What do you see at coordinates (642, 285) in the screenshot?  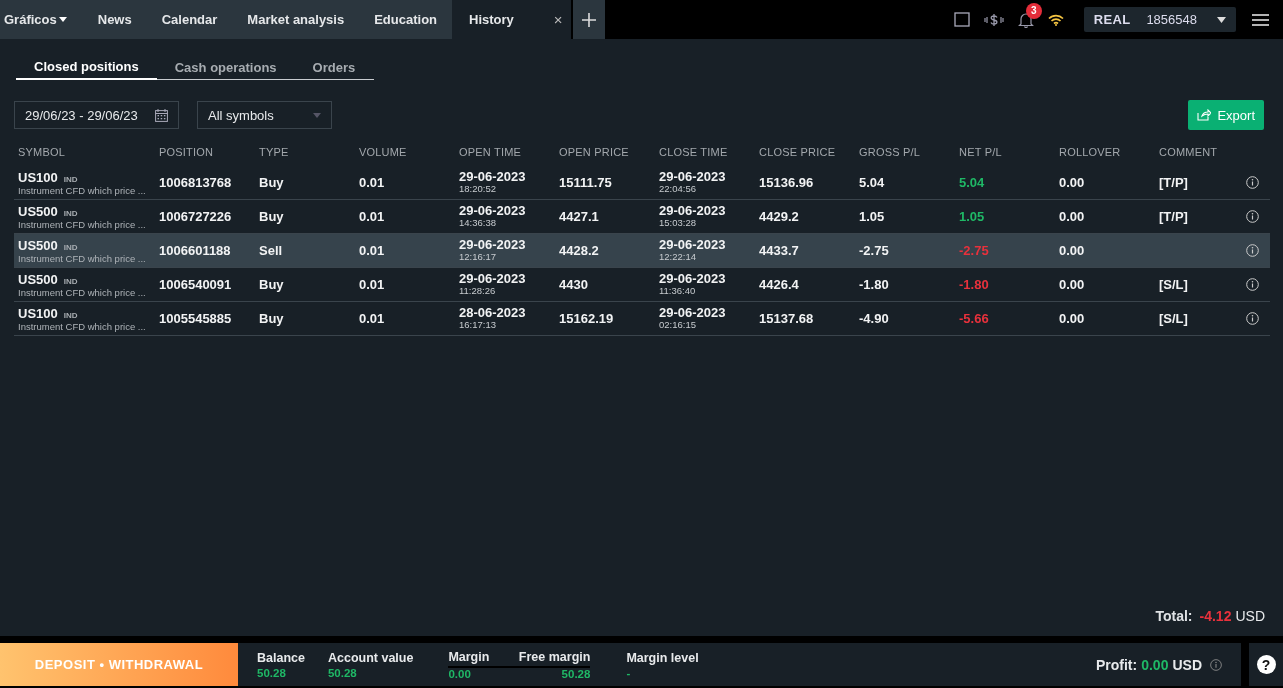 I see `table-row: US500 IND Instrument CFD which price ... 1006540091 Buy 0.01 29-06-2023 11:28:26 4430 29-06-2023 11:36:40 4426.4 -1.80 -1.80 0.00 [S/L]` at bounding box center [642, 285].